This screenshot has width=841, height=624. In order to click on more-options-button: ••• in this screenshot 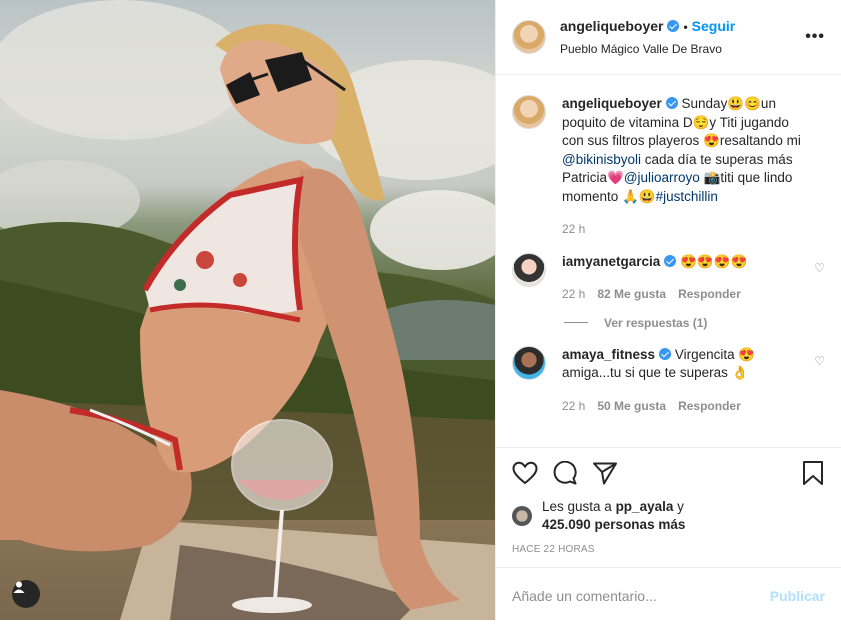, I will do `click(815, 37)`.